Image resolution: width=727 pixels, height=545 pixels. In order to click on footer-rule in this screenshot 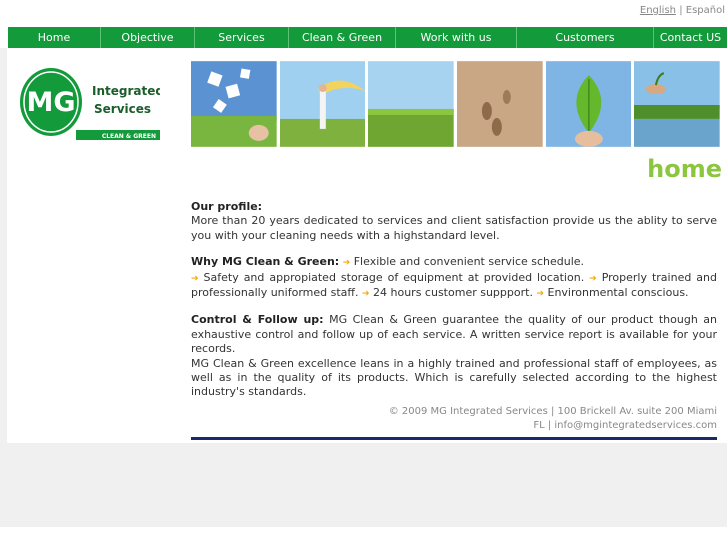, I will do `click(454, 438)`.